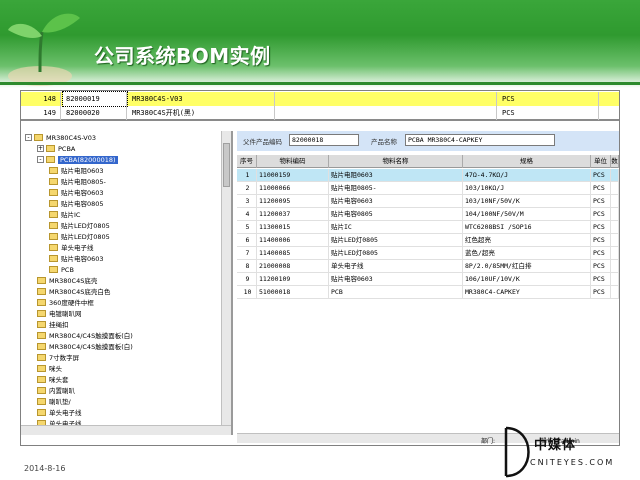  Describe the element at coordinates (527, 161) in the screenshot. I see `col-spec: 规格` at that location.